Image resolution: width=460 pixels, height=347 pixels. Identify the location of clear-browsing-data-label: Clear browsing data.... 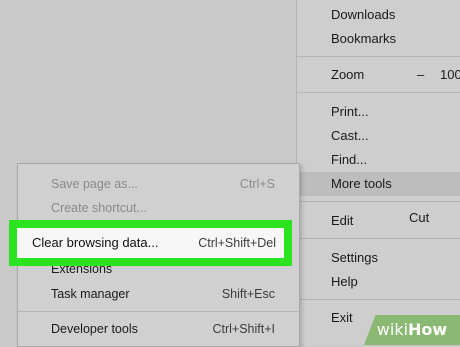
(95, 242).